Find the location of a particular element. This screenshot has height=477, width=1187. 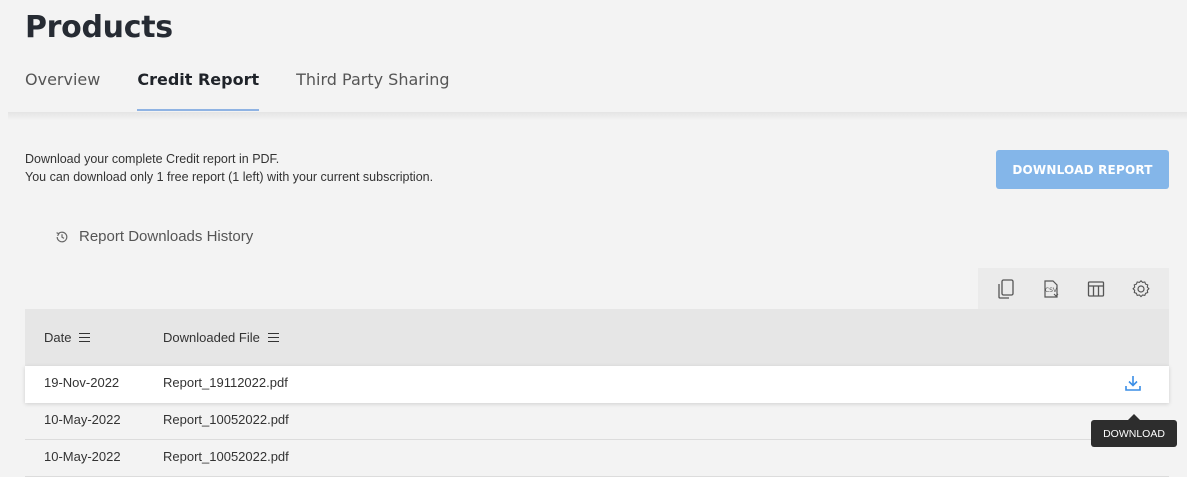

cell-file: Report_19112022.pdf is located at coordinates (225, 382).